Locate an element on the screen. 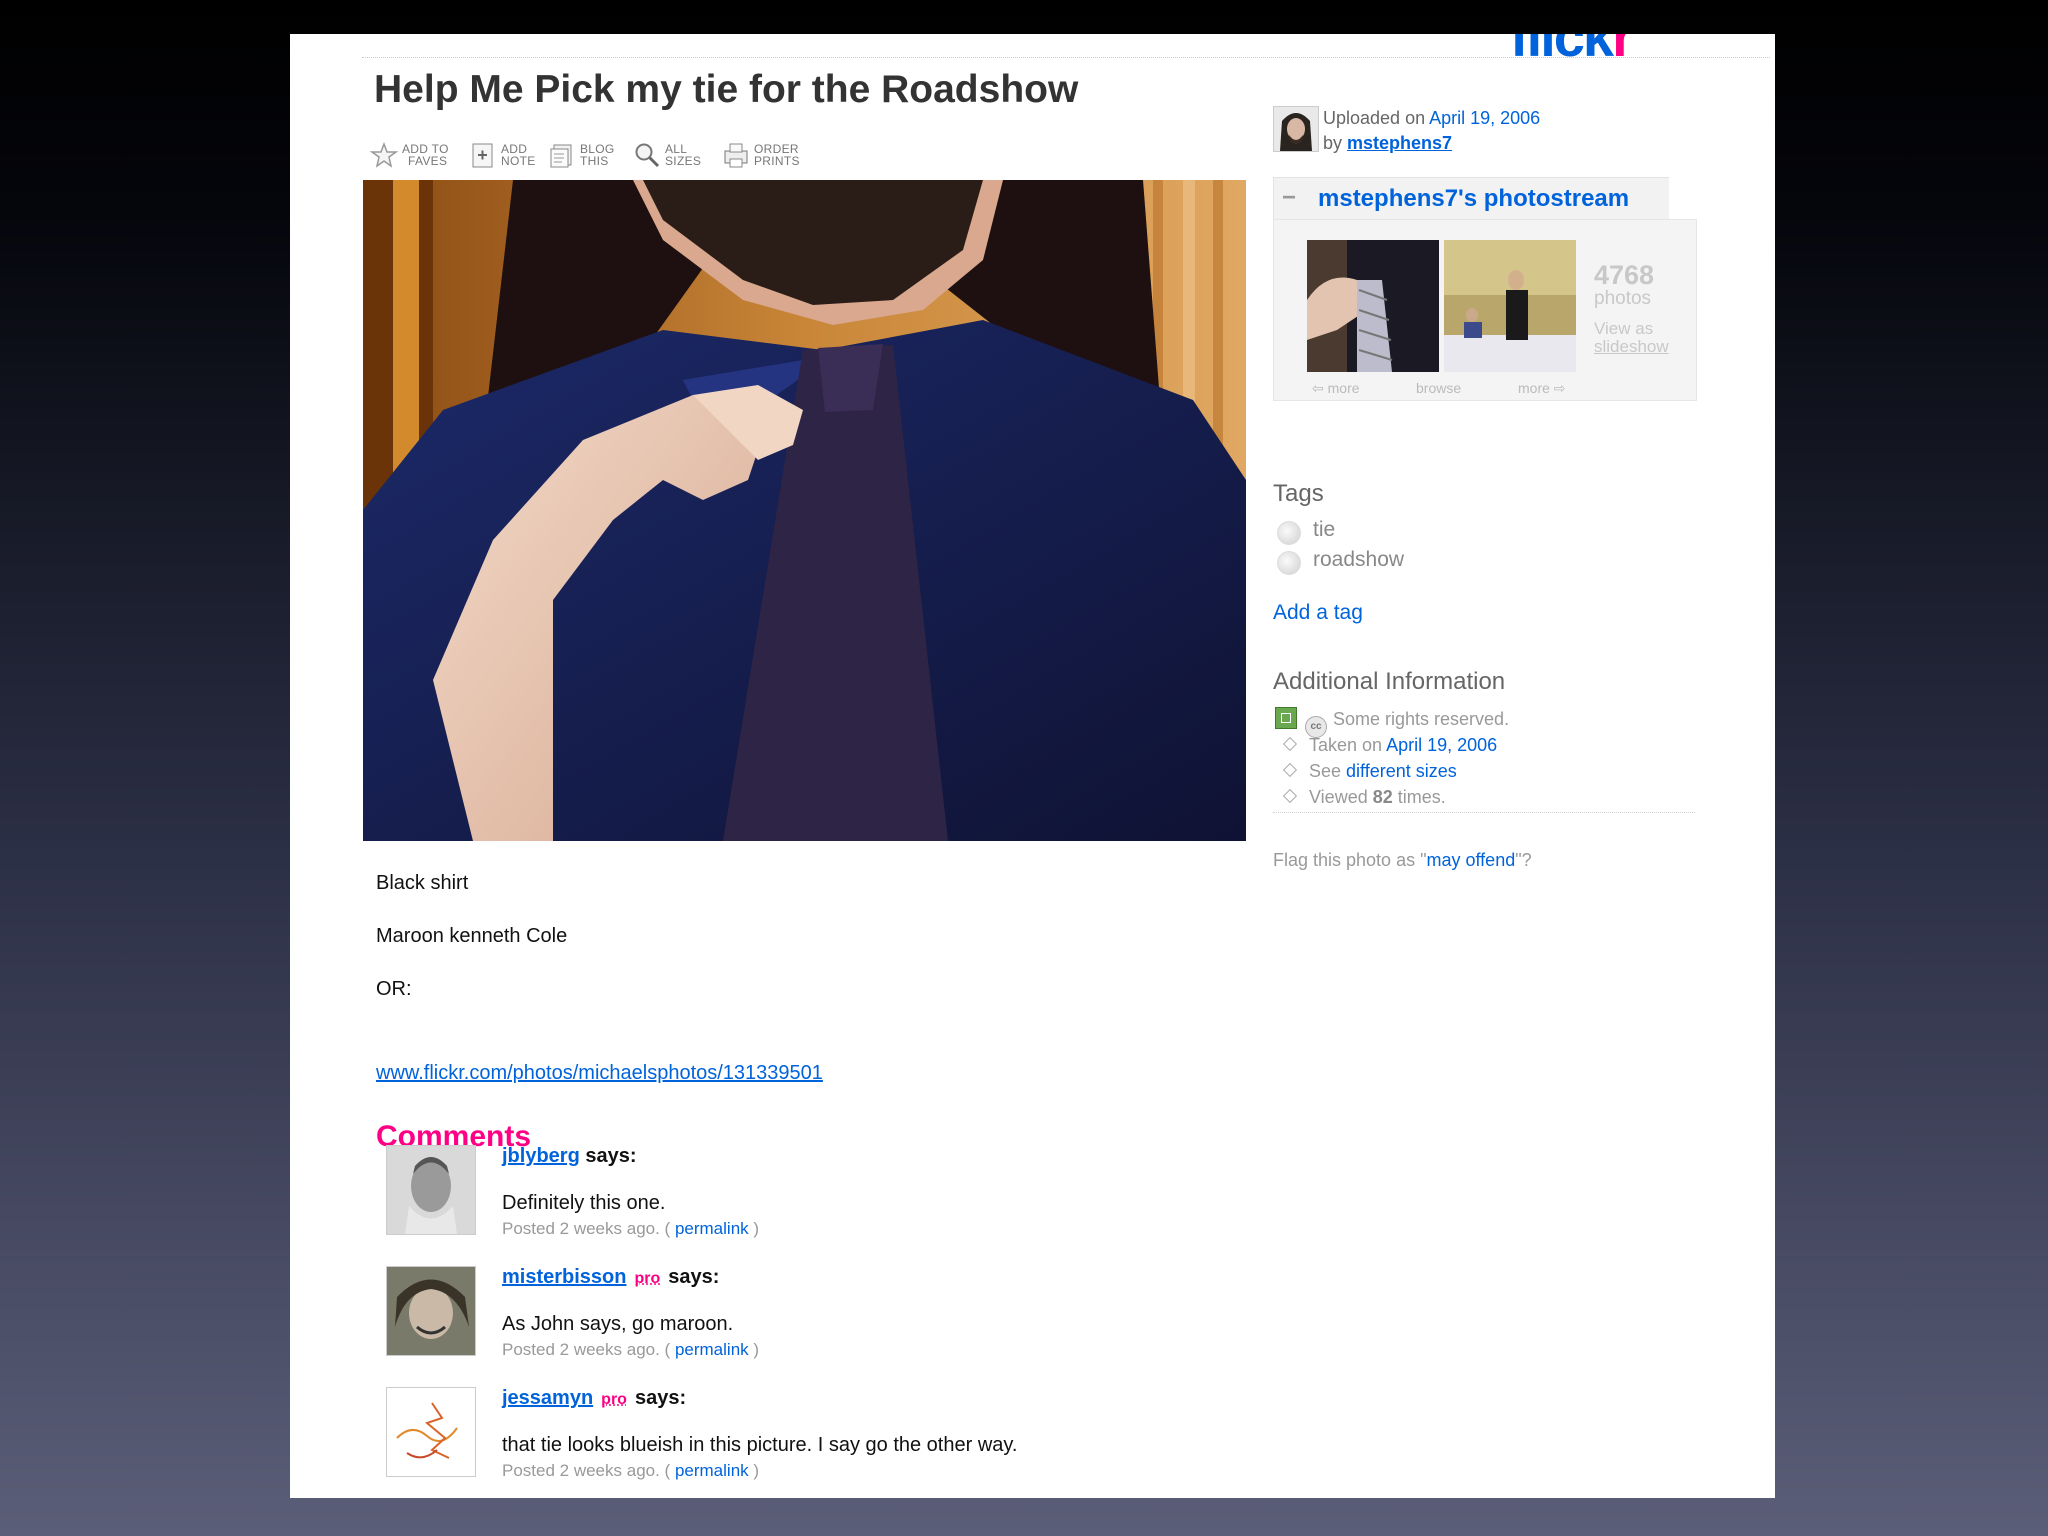 The image size is (2048, 1536). different-sizes-link: different sizes is located at coordinates (1401, 771).